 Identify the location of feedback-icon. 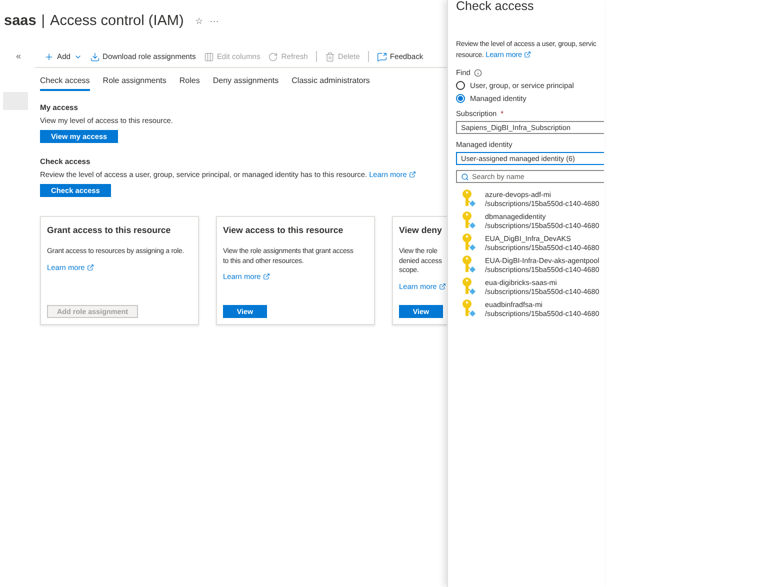
(381, 57).